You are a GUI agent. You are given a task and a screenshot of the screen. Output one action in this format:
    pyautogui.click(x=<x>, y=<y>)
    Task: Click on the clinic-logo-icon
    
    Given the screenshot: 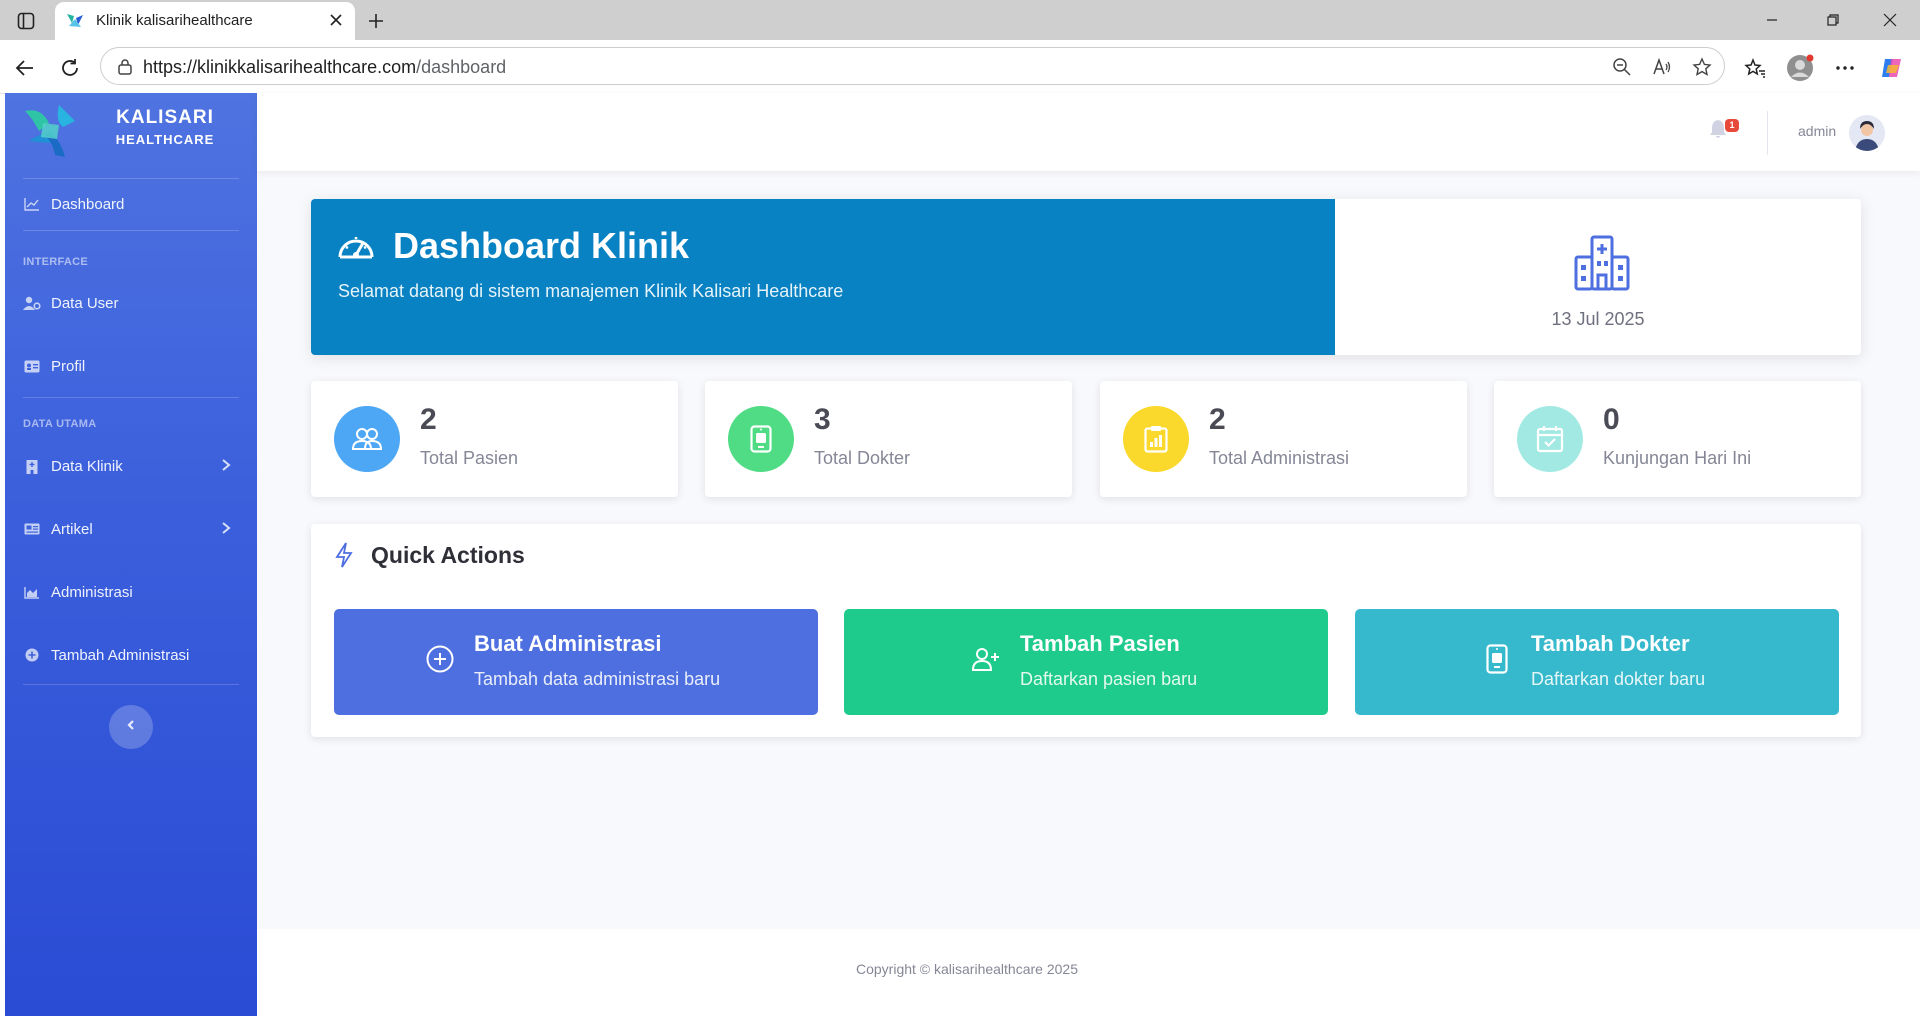 What is the action you would take?
    pyautogui.click(x=51, y=131)
    